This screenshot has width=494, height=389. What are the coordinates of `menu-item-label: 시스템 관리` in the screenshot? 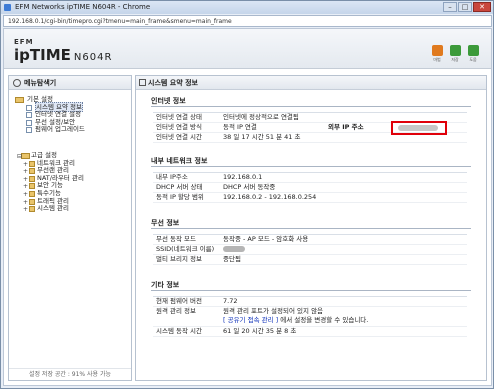 It's located at (53, 208).